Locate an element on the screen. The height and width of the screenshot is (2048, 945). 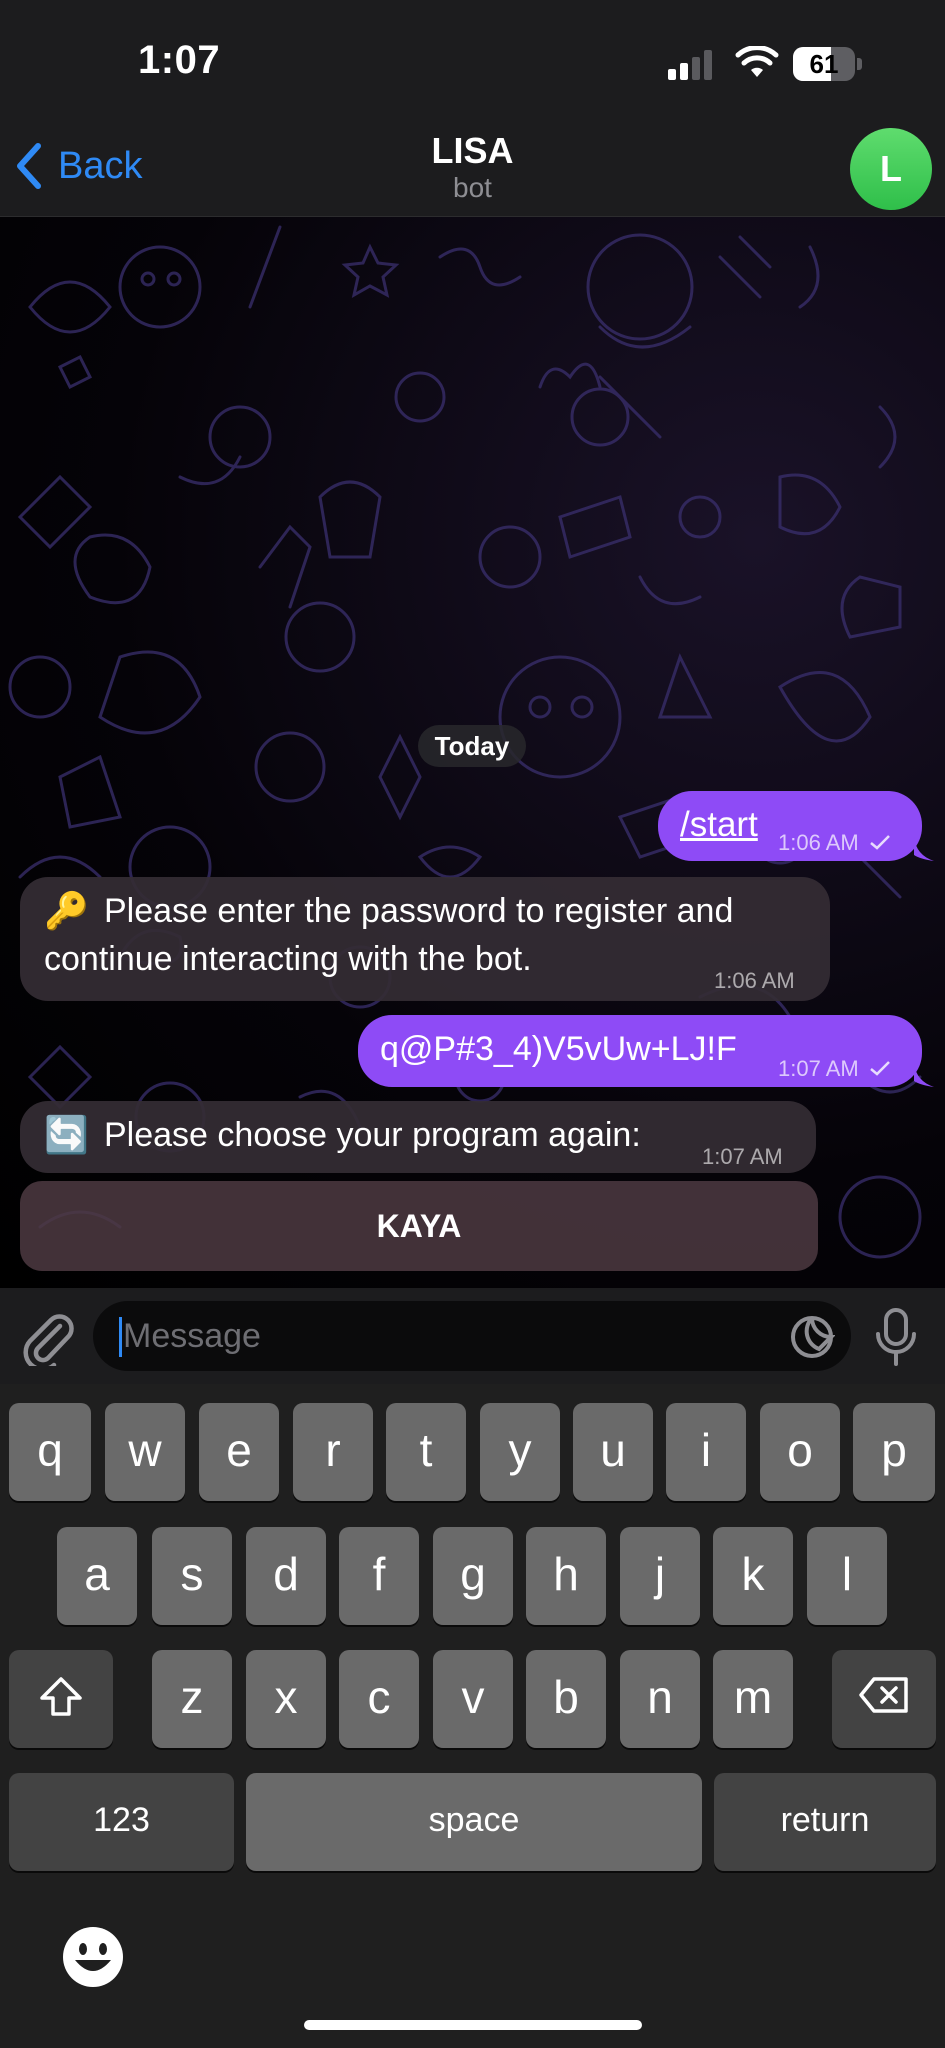
message-text: q@P#3_4)V5vUw+LJ!F is located at coordinates (558, 1049).